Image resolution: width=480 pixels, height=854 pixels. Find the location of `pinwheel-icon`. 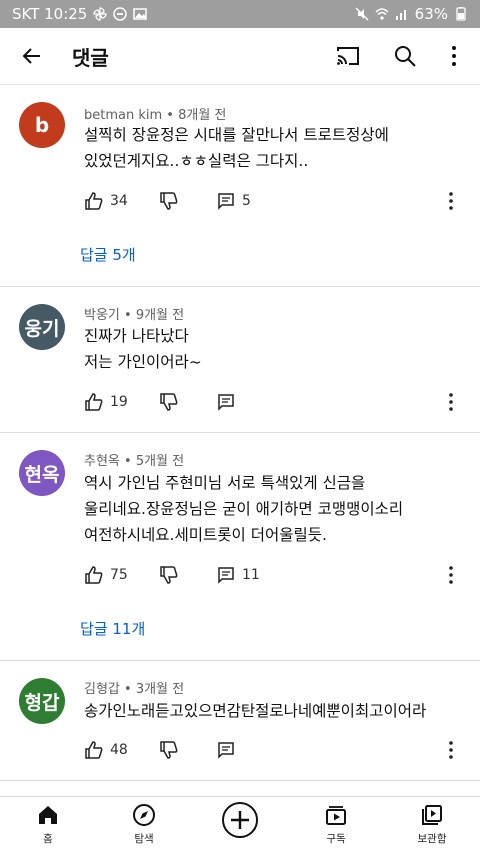

pinwheel-icon is located at coordinates (100, 14).